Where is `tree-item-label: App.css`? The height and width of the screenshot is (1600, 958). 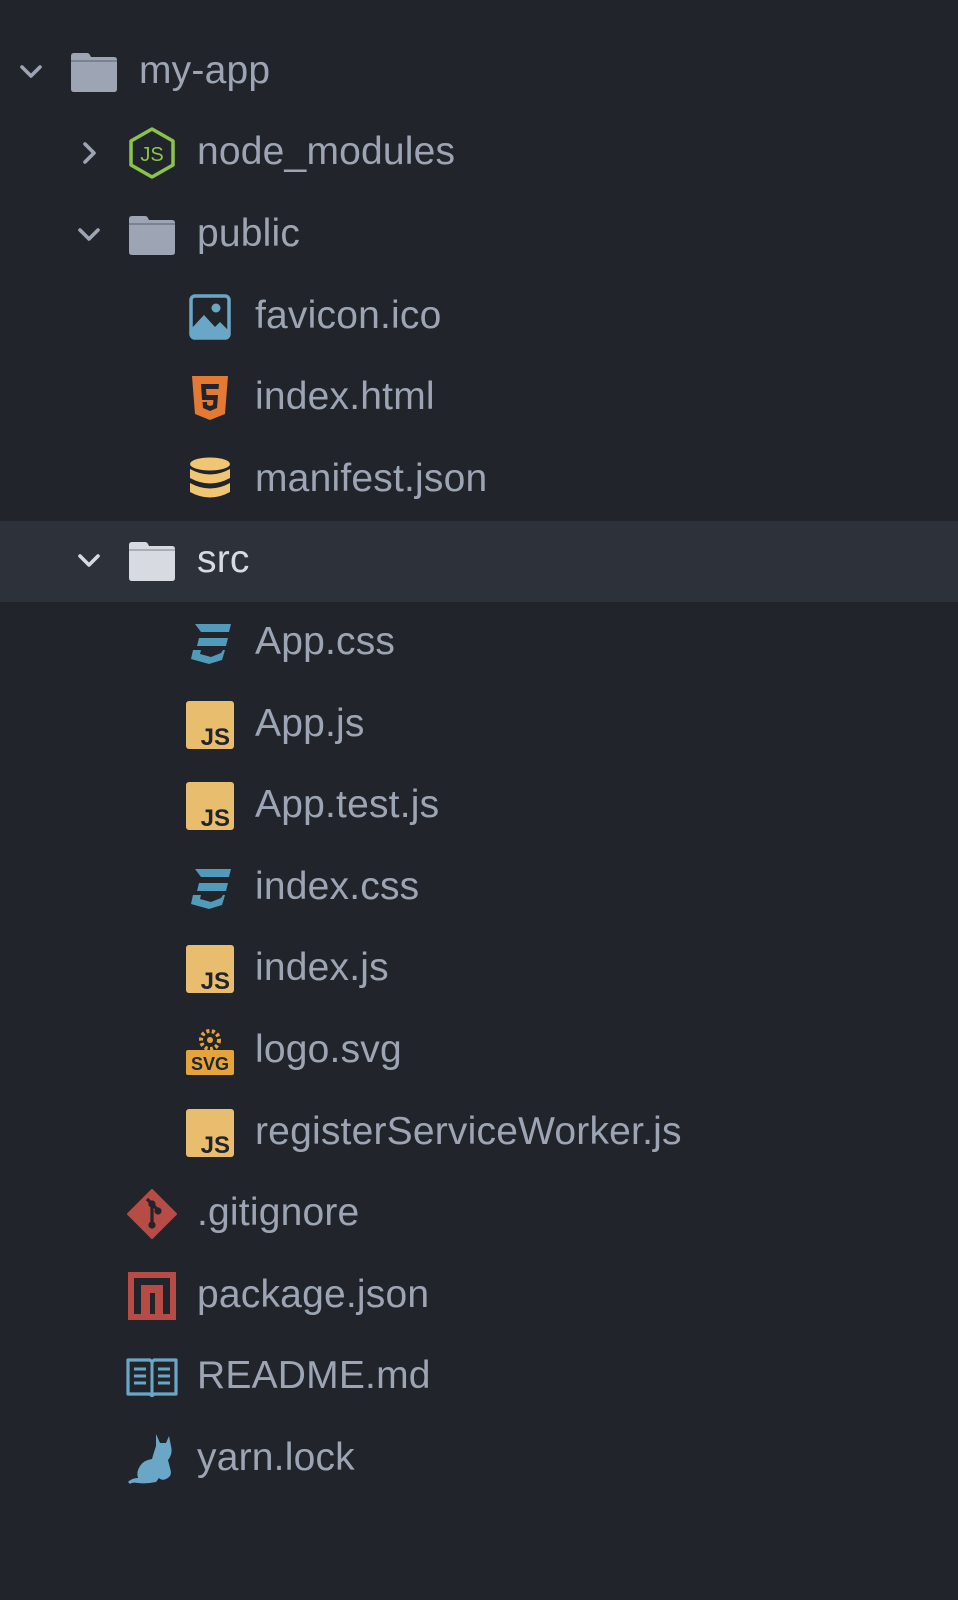
tree-item-label: App.css is located at coordinates (325, 642).